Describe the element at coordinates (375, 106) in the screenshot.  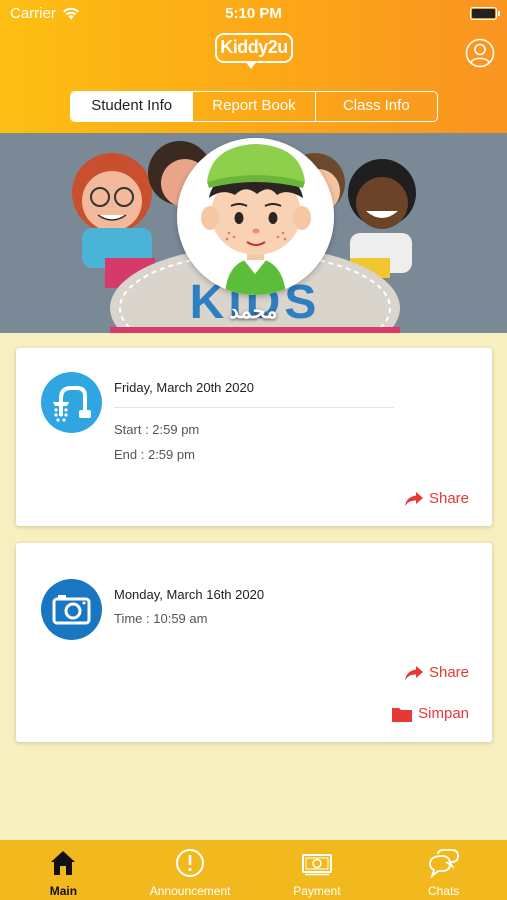
I see `tab-class-info: Class Info` at that location.